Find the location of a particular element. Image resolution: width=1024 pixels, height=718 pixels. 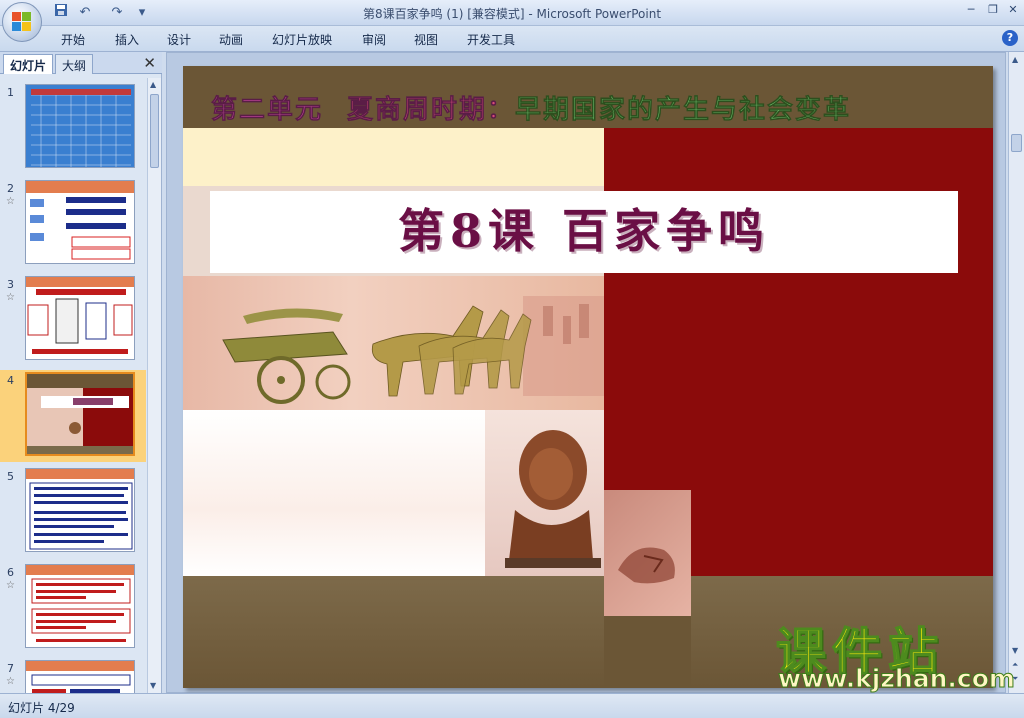

tab-review: 审阅 is located at coordinates (374, 39).